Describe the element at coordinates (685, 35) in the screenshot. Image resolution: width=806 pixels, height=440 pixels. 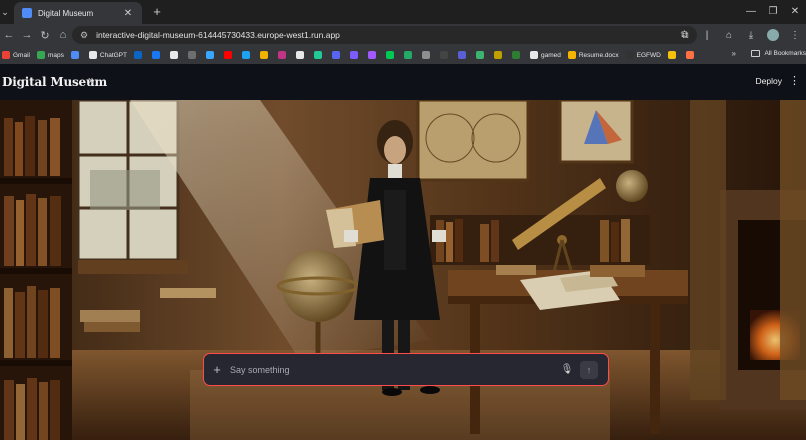
I see `extensions-icon: ⧉` at that location.